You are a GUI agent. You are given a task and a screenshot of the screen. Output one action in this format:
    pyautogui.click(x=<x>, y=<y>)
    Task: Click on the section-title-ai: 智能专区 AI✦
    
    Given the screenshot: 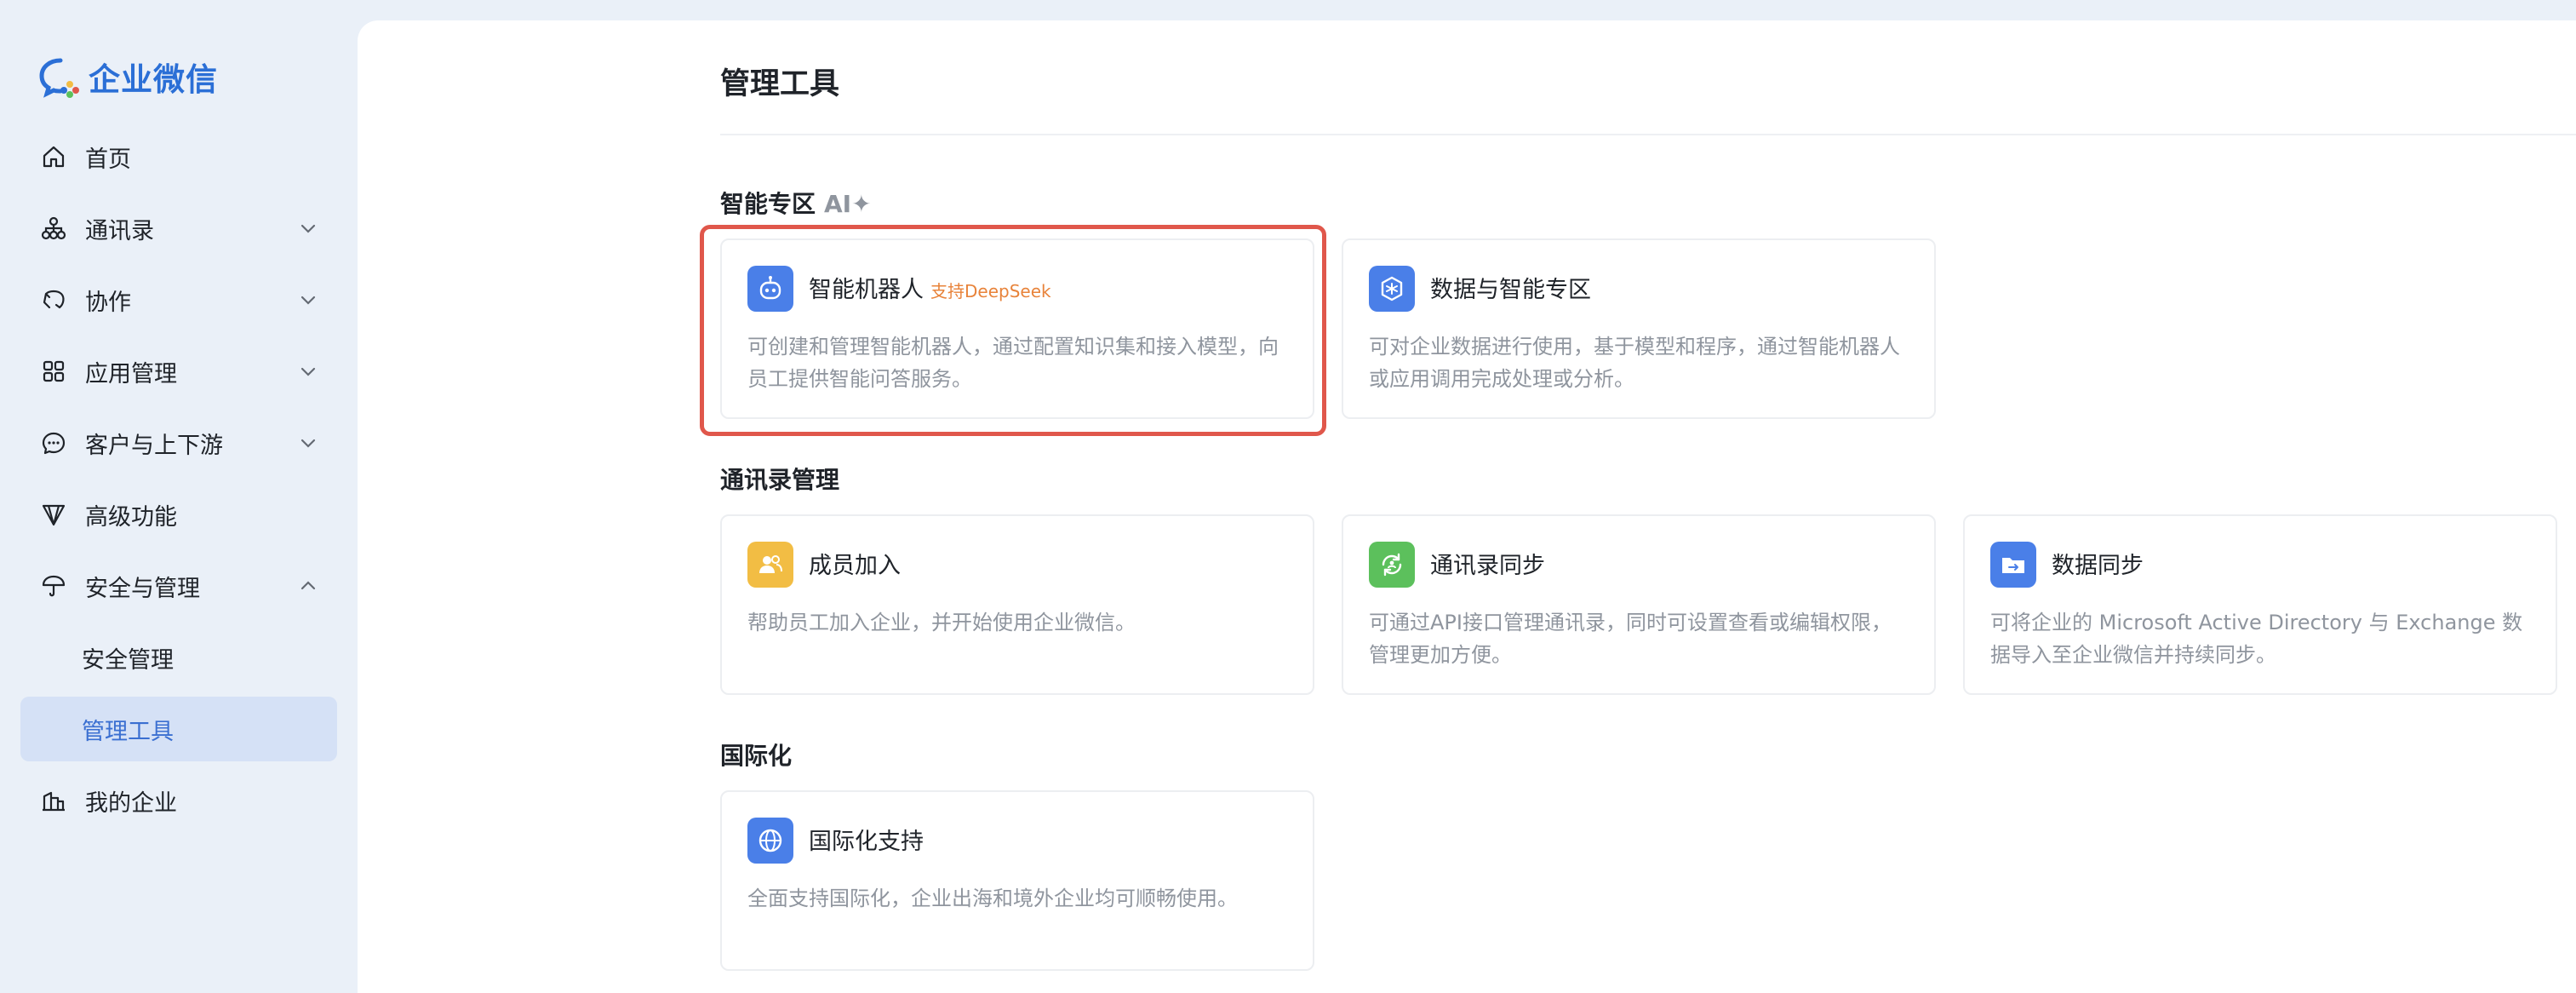 What is the action you would take?
    pyautogui.click(x=796, y=203)
    